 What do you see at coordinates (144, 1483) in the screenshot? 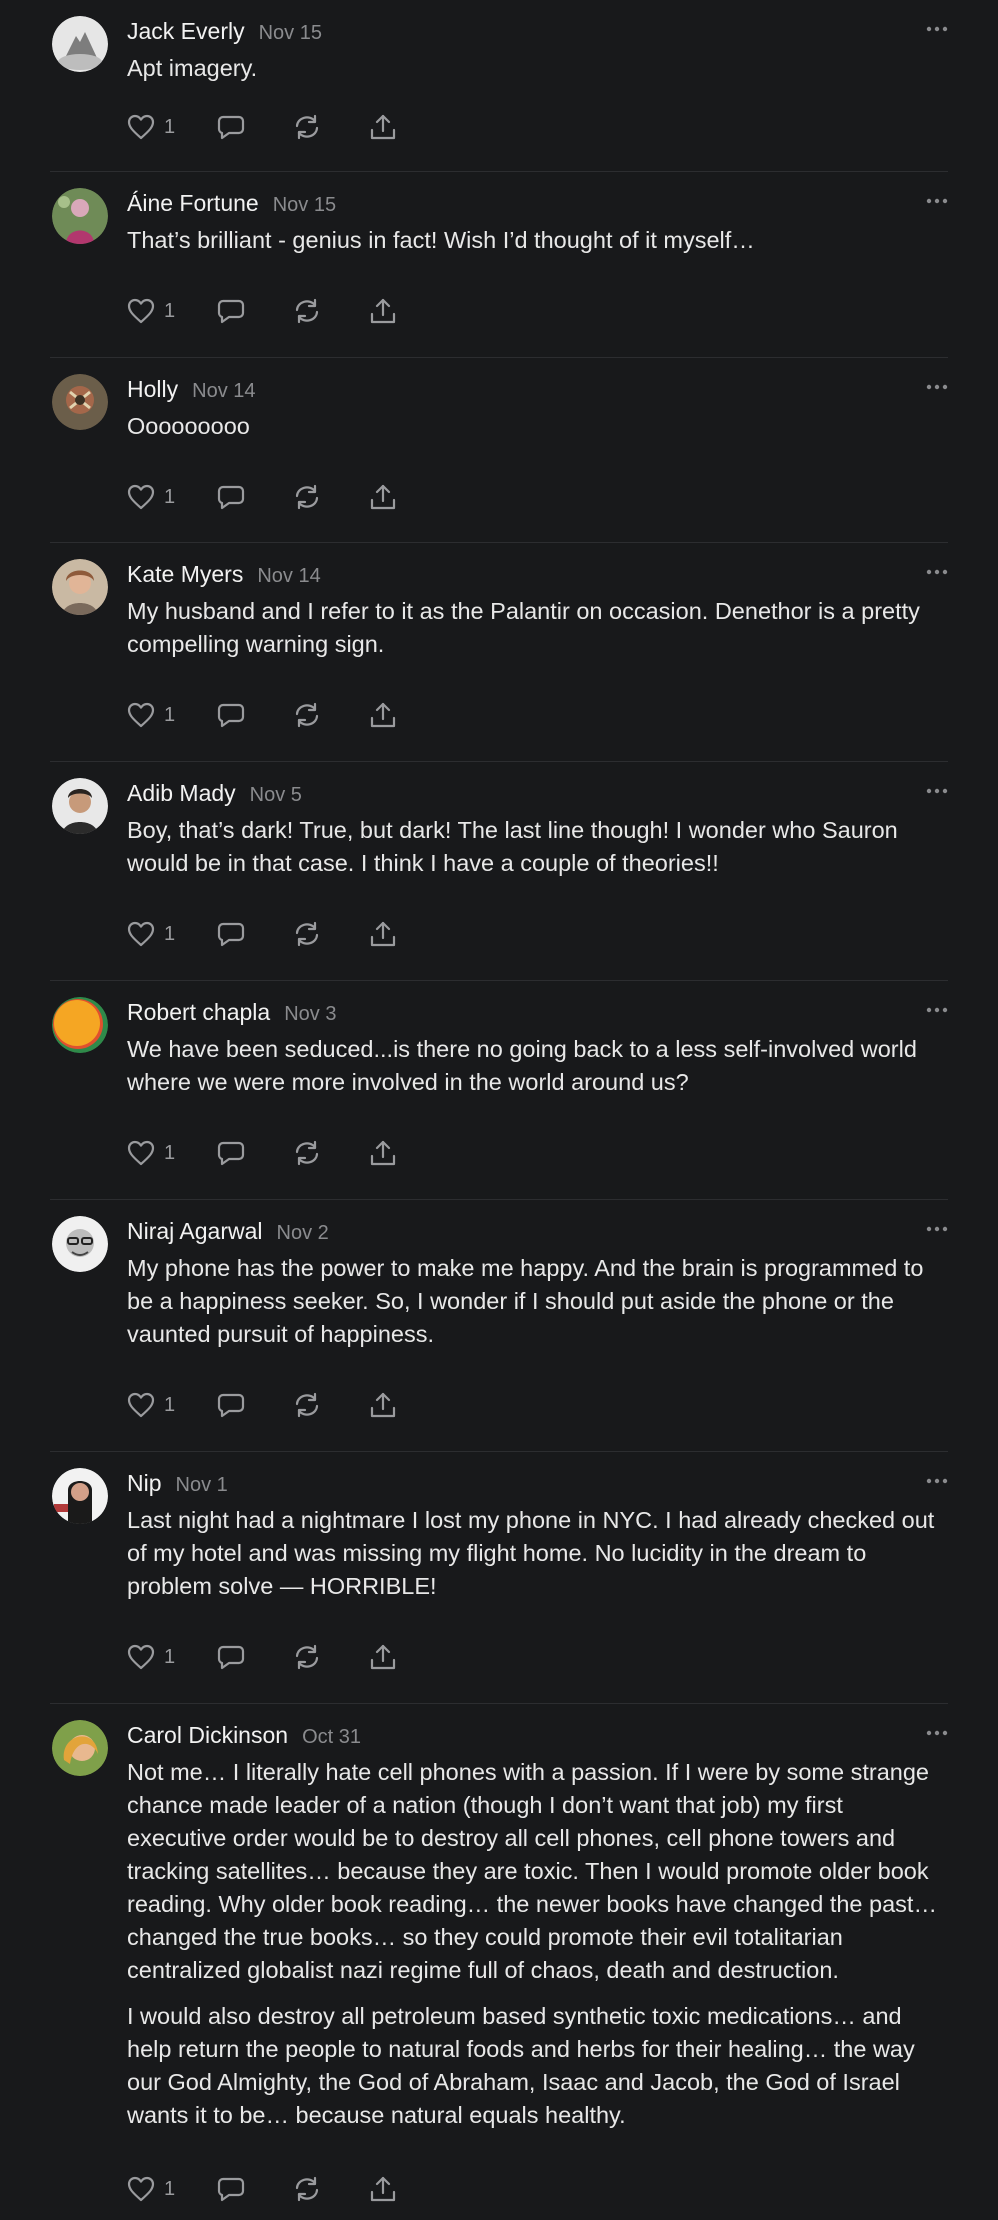
I see `author-name: Nip` at bounding box center [144, 1483].